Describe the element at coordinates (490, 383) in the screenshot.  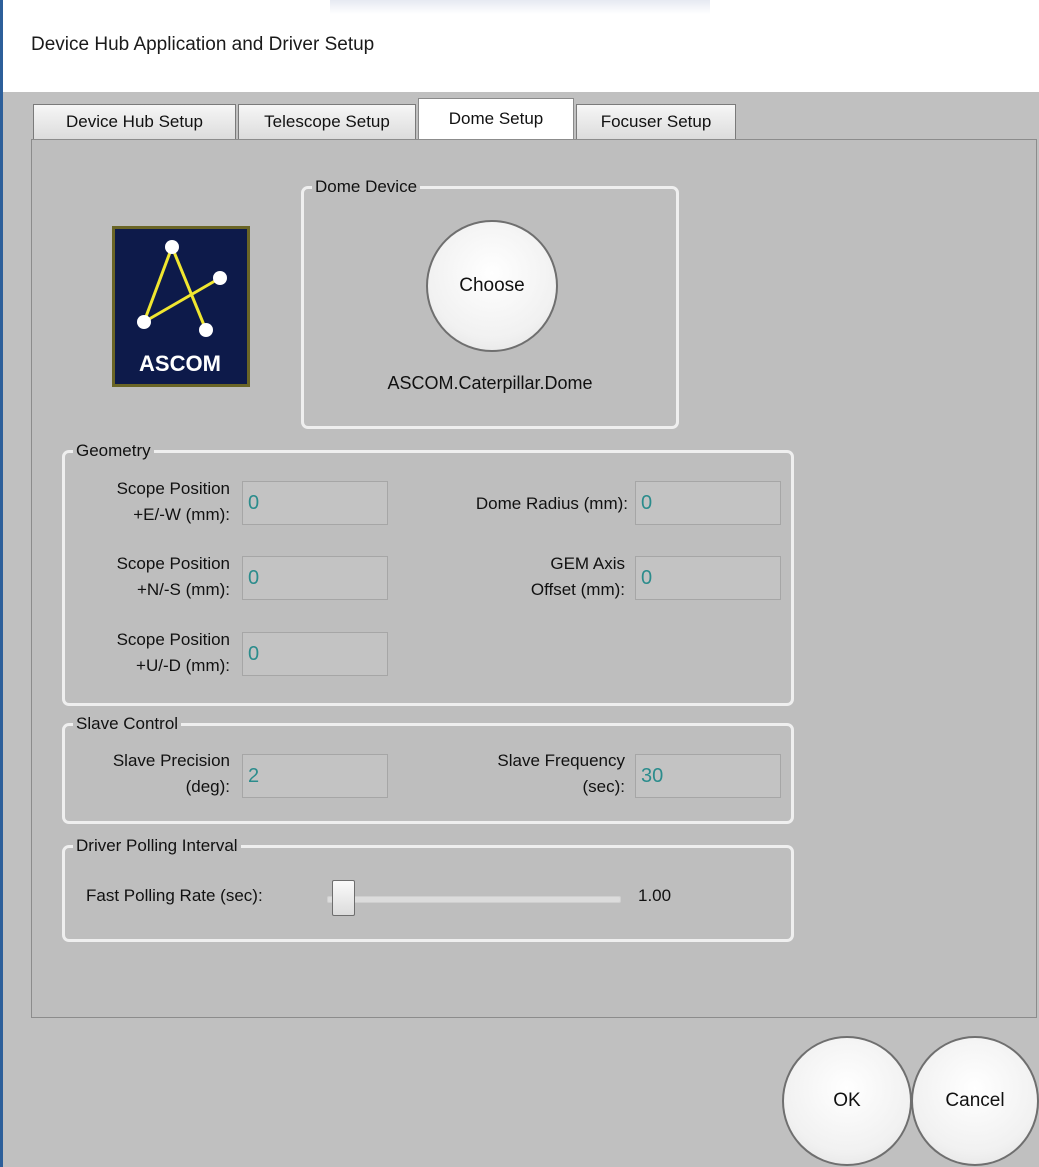
I see `selected-dome-device: ASCOM.Caterpillar.Dome` at that location.